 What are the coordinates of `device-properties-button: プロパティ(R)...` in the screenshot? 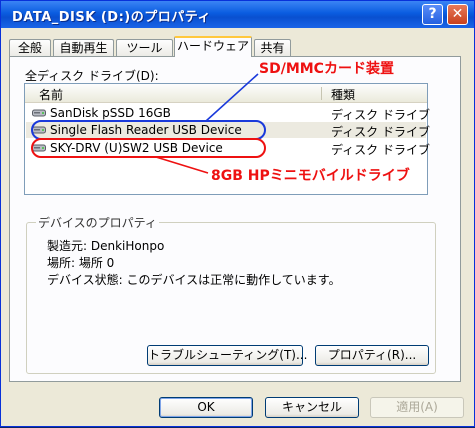 It's located at (372, 355).